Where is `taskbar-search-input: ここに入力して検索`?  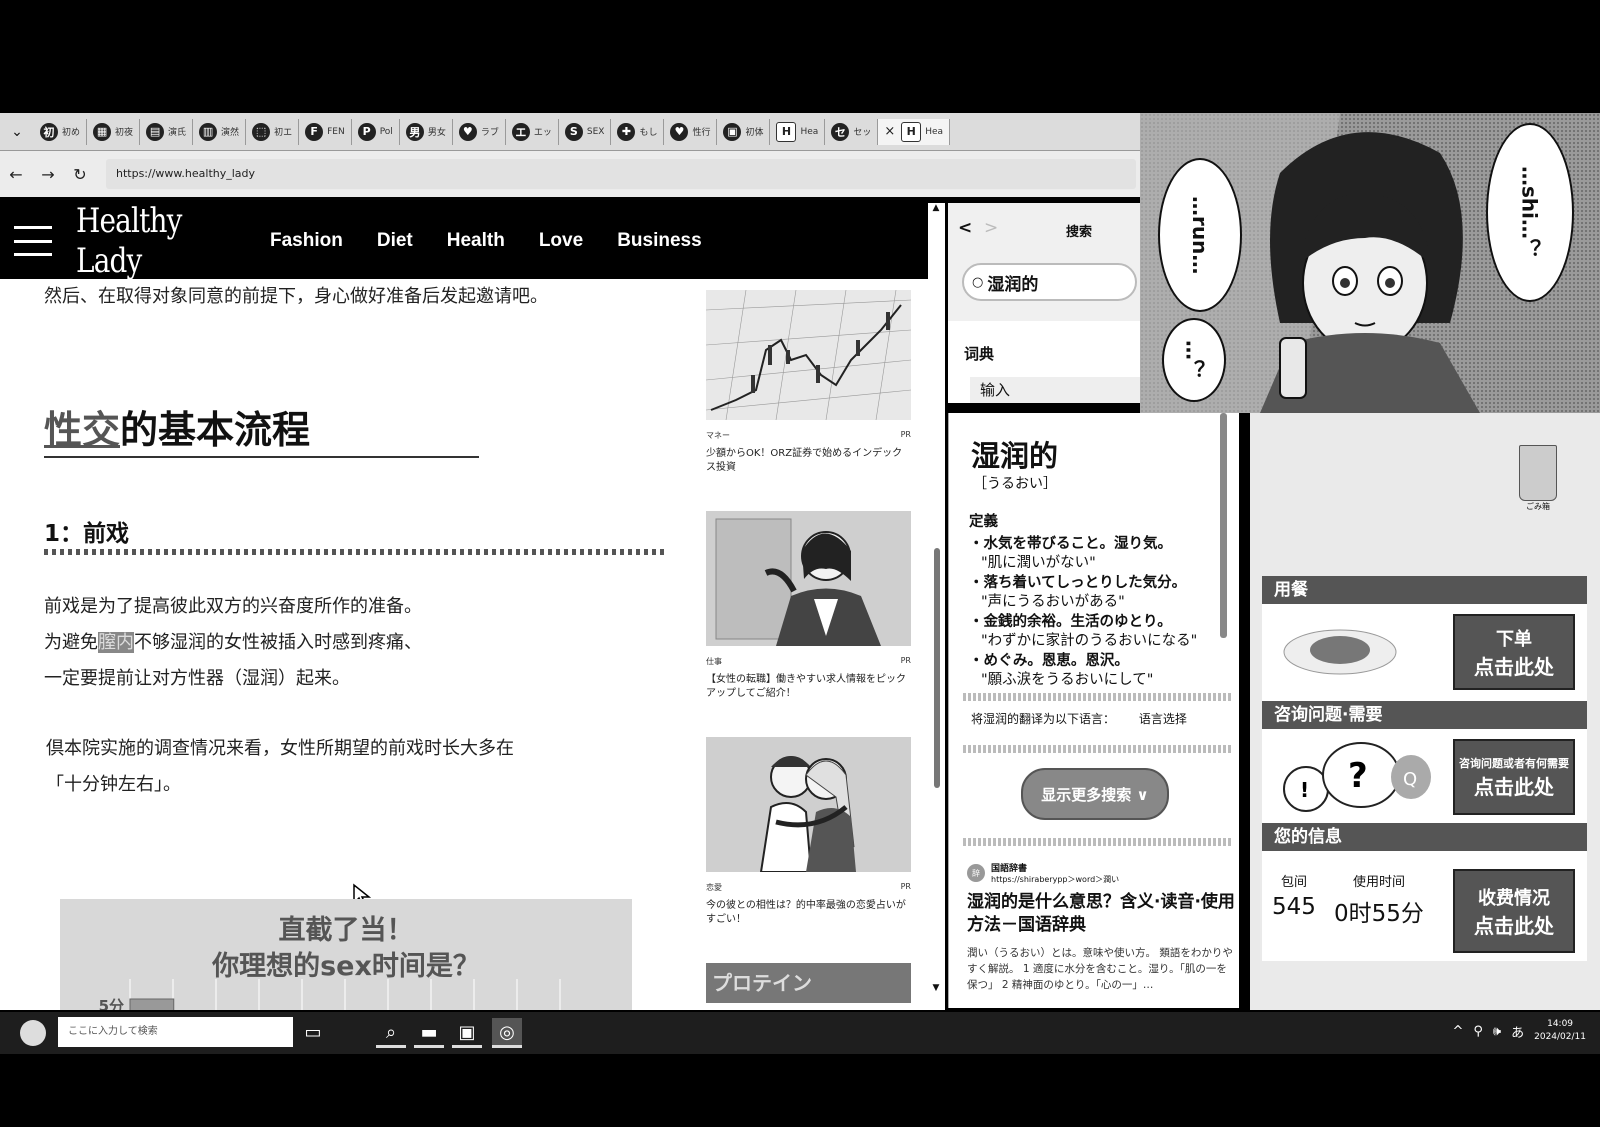 taskbar-search-input: ここに入力して検索 is located at coordinates (175, 1032).